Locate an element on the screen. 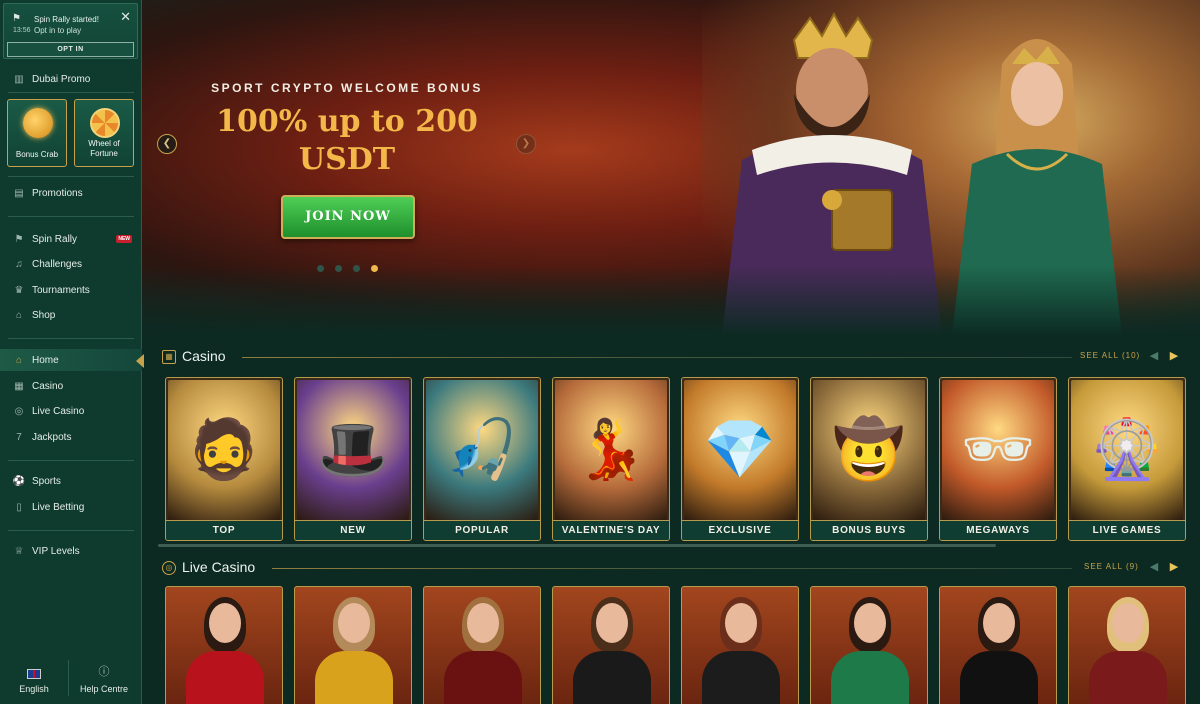 This screenshot has width=1200, height=704. gift-icon: ▤ is located at coordinates (19, 193).